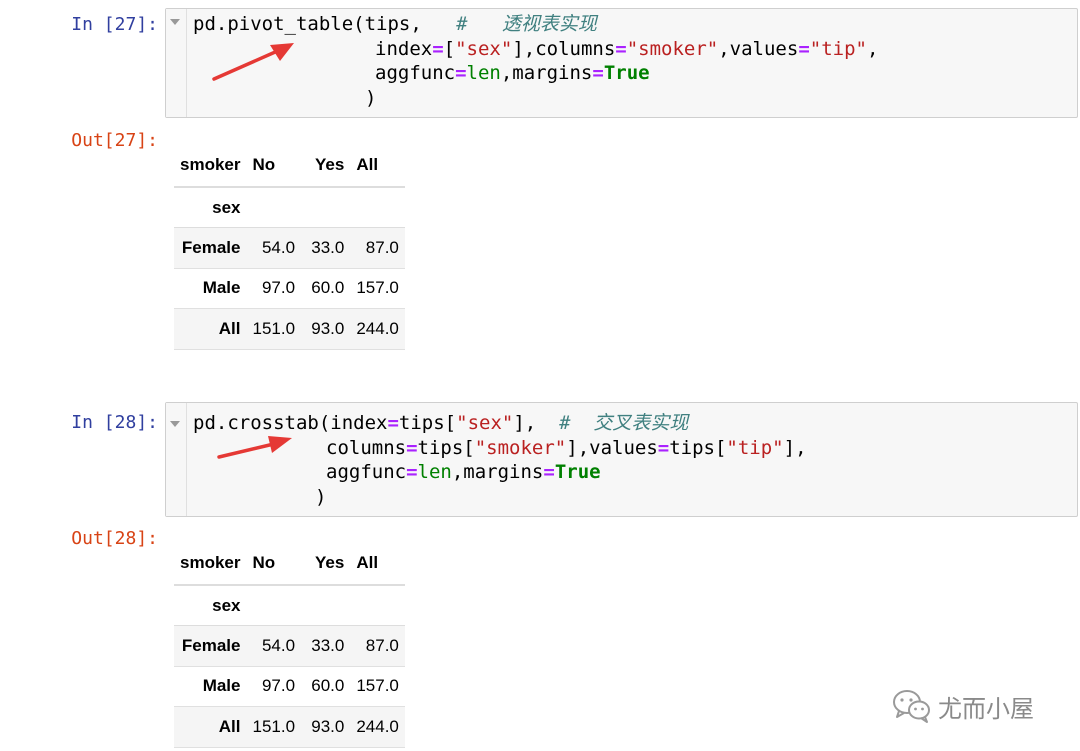  Describe the element at coordinates (986, 708) in the screenshot. I see `watermark-text: 尤而小屋` at that location.